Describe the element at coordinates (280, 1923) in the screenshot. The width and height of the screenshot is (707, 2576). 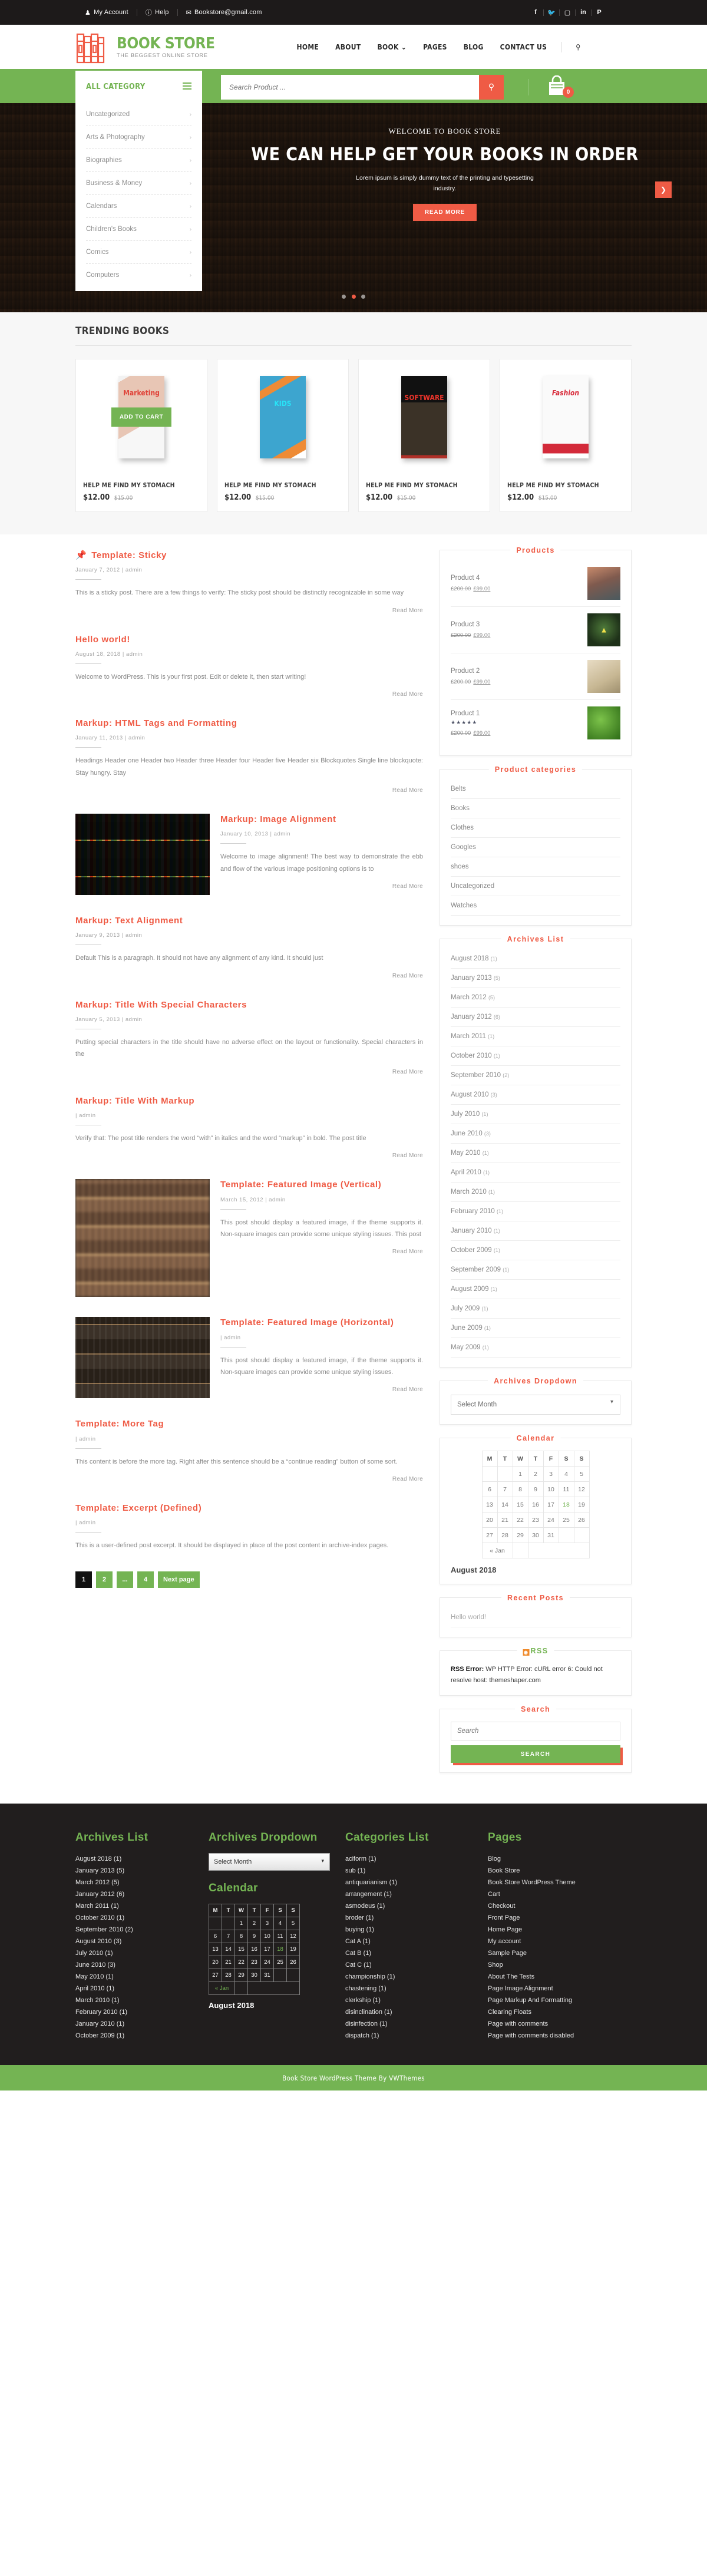
I see `calendar-day: 4` at that location.